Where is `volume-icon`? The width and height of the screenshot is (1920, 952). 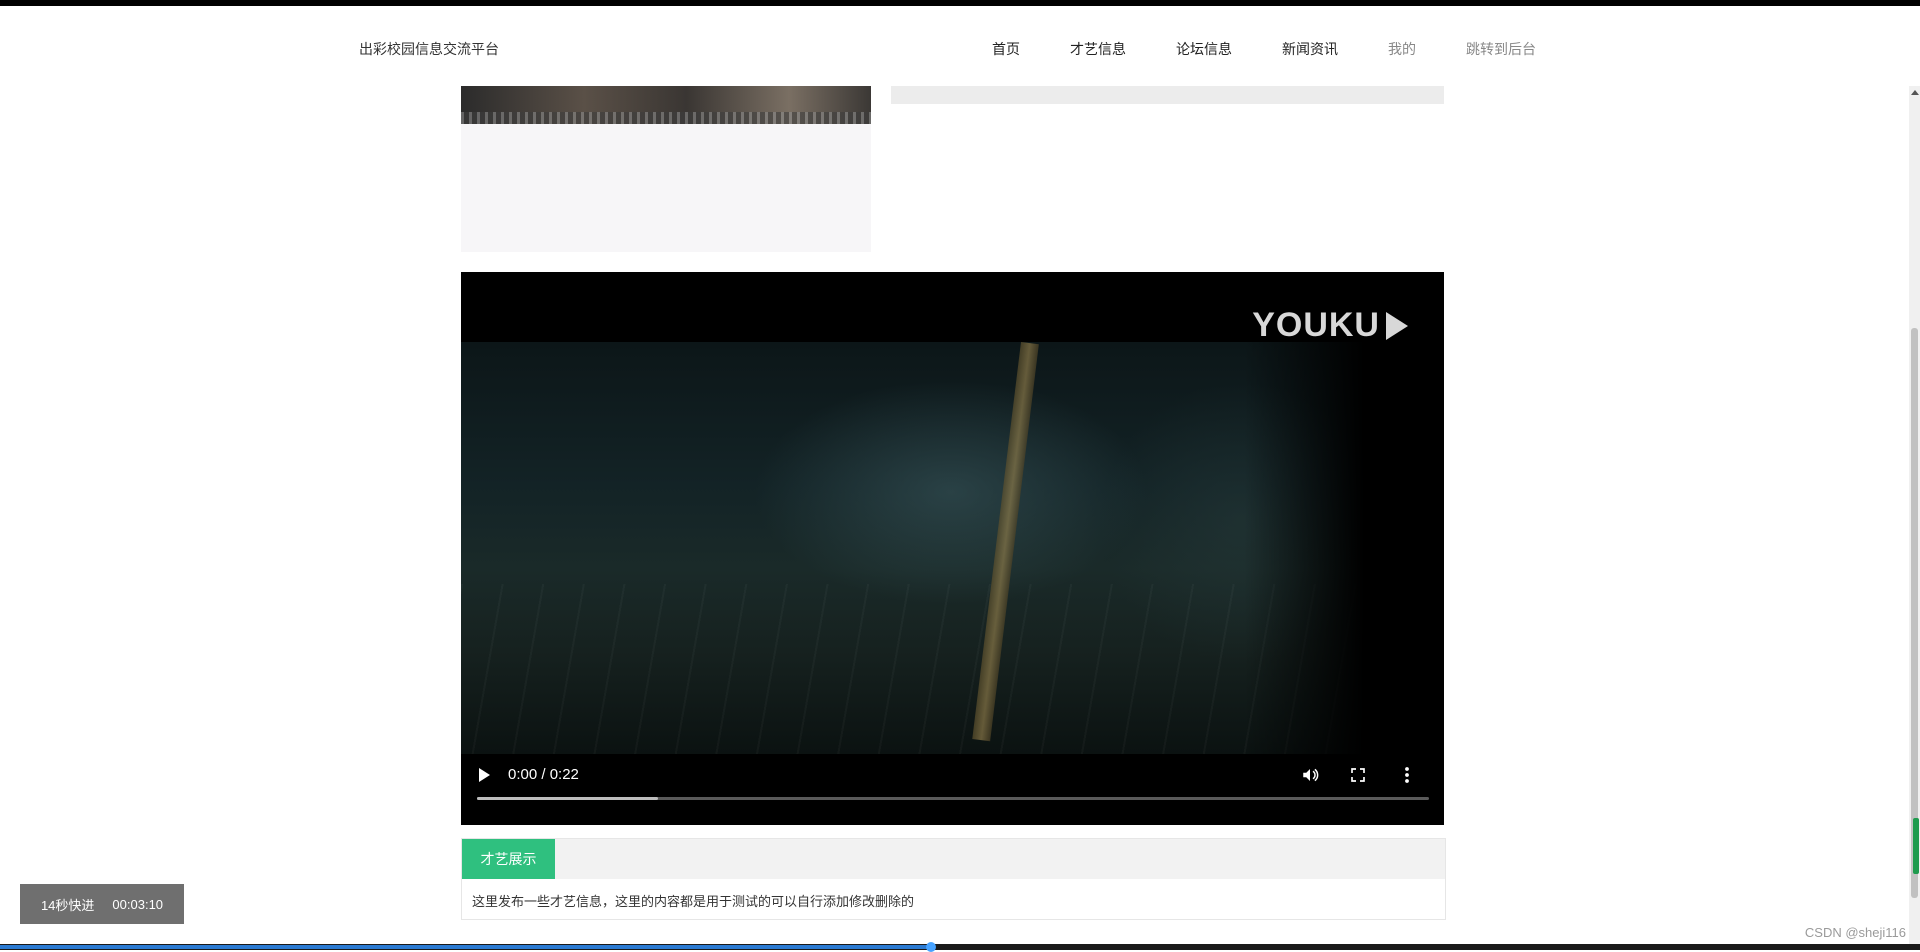
volume-icon is located at coordinates (1310, 775).